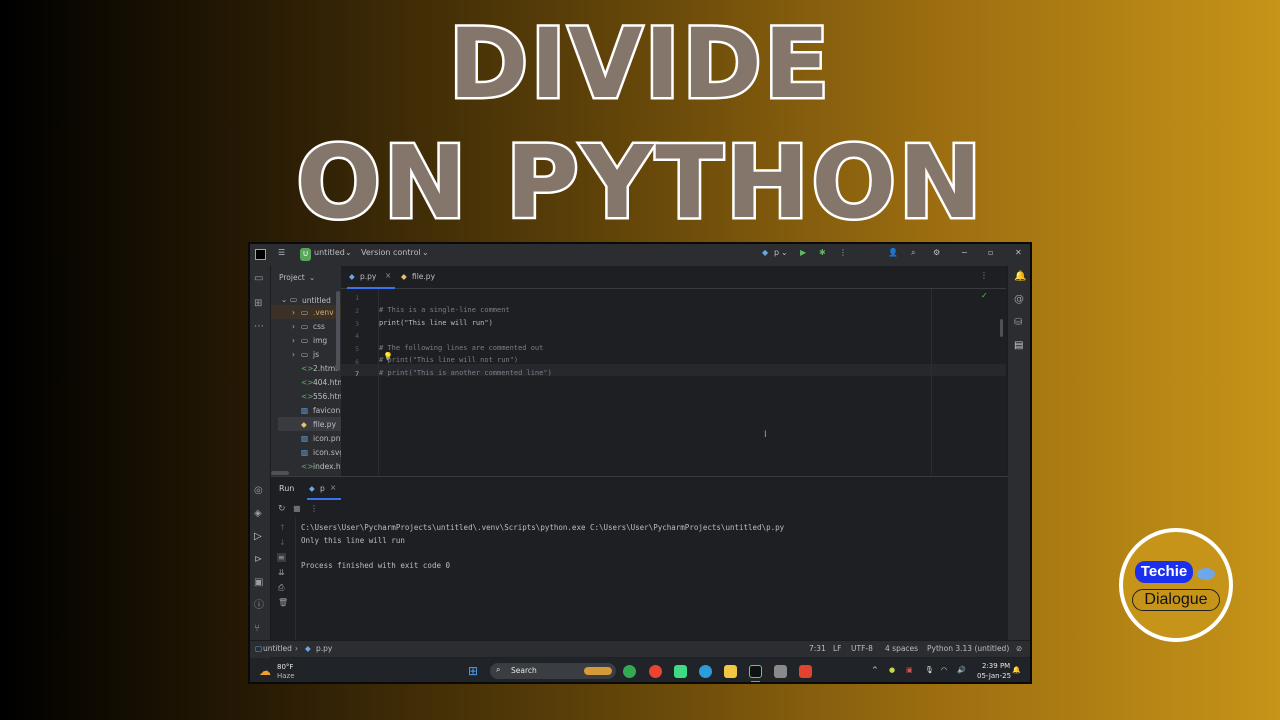 This screenshot has height=720, width=1280. What do you see at coordinates (281, 557) in the screenshot?
I see `soft-wrap-icon: ≡` at bounding box center [281, 557].